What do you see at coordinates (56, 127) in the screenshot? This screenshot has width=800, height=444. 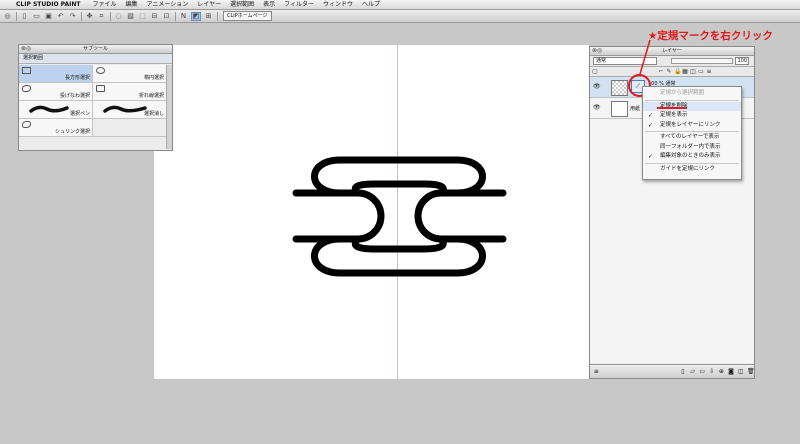 I see `subtool-shrink-selection: シュリンク選択` at bounding box center [56, 127].